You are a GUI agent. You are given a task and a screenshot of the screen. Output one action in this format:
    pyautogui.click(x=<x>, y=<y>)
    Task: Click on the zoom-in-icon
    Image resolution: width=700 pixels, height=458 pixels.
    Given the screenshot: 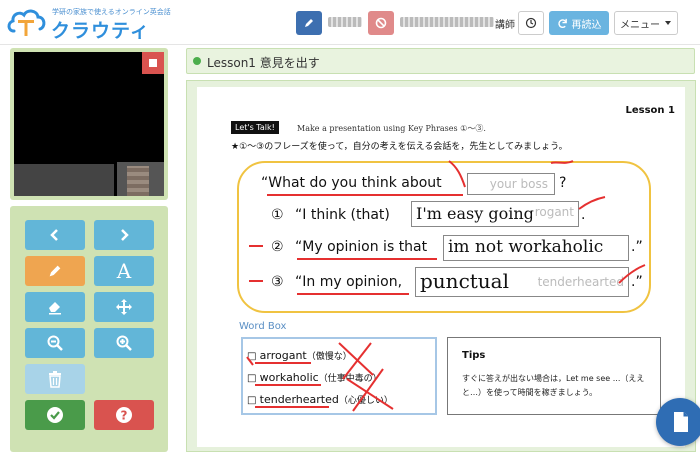 What is the action you would take?
    pyautogui.click(x=124, y=343)
    